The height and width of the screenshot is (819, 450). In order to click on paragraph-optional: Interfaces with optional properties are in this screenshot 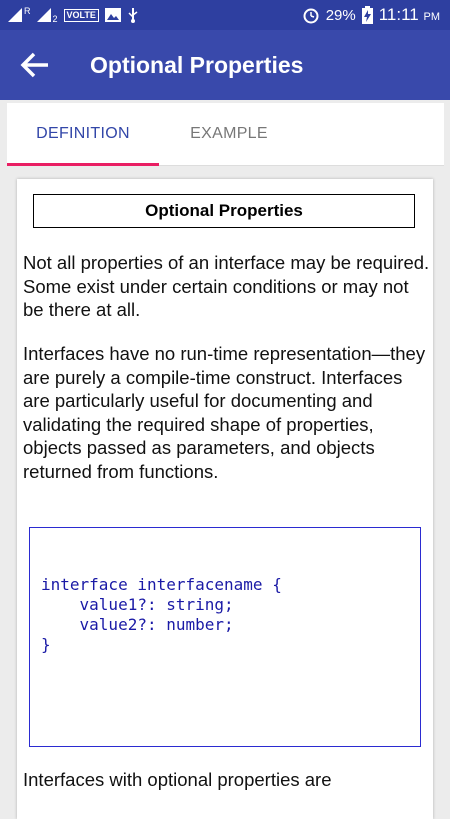, I will do `click(177, 779)`.